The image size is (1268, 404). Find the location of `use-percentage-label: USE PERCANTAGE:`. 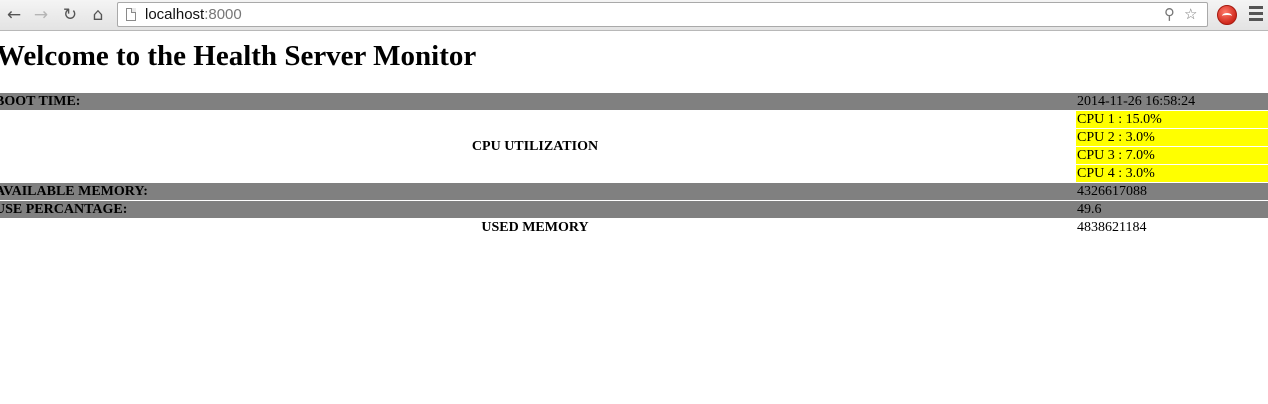

use-percentage-label: USE PERCANTAGE: is located at coordinates (538, 209).